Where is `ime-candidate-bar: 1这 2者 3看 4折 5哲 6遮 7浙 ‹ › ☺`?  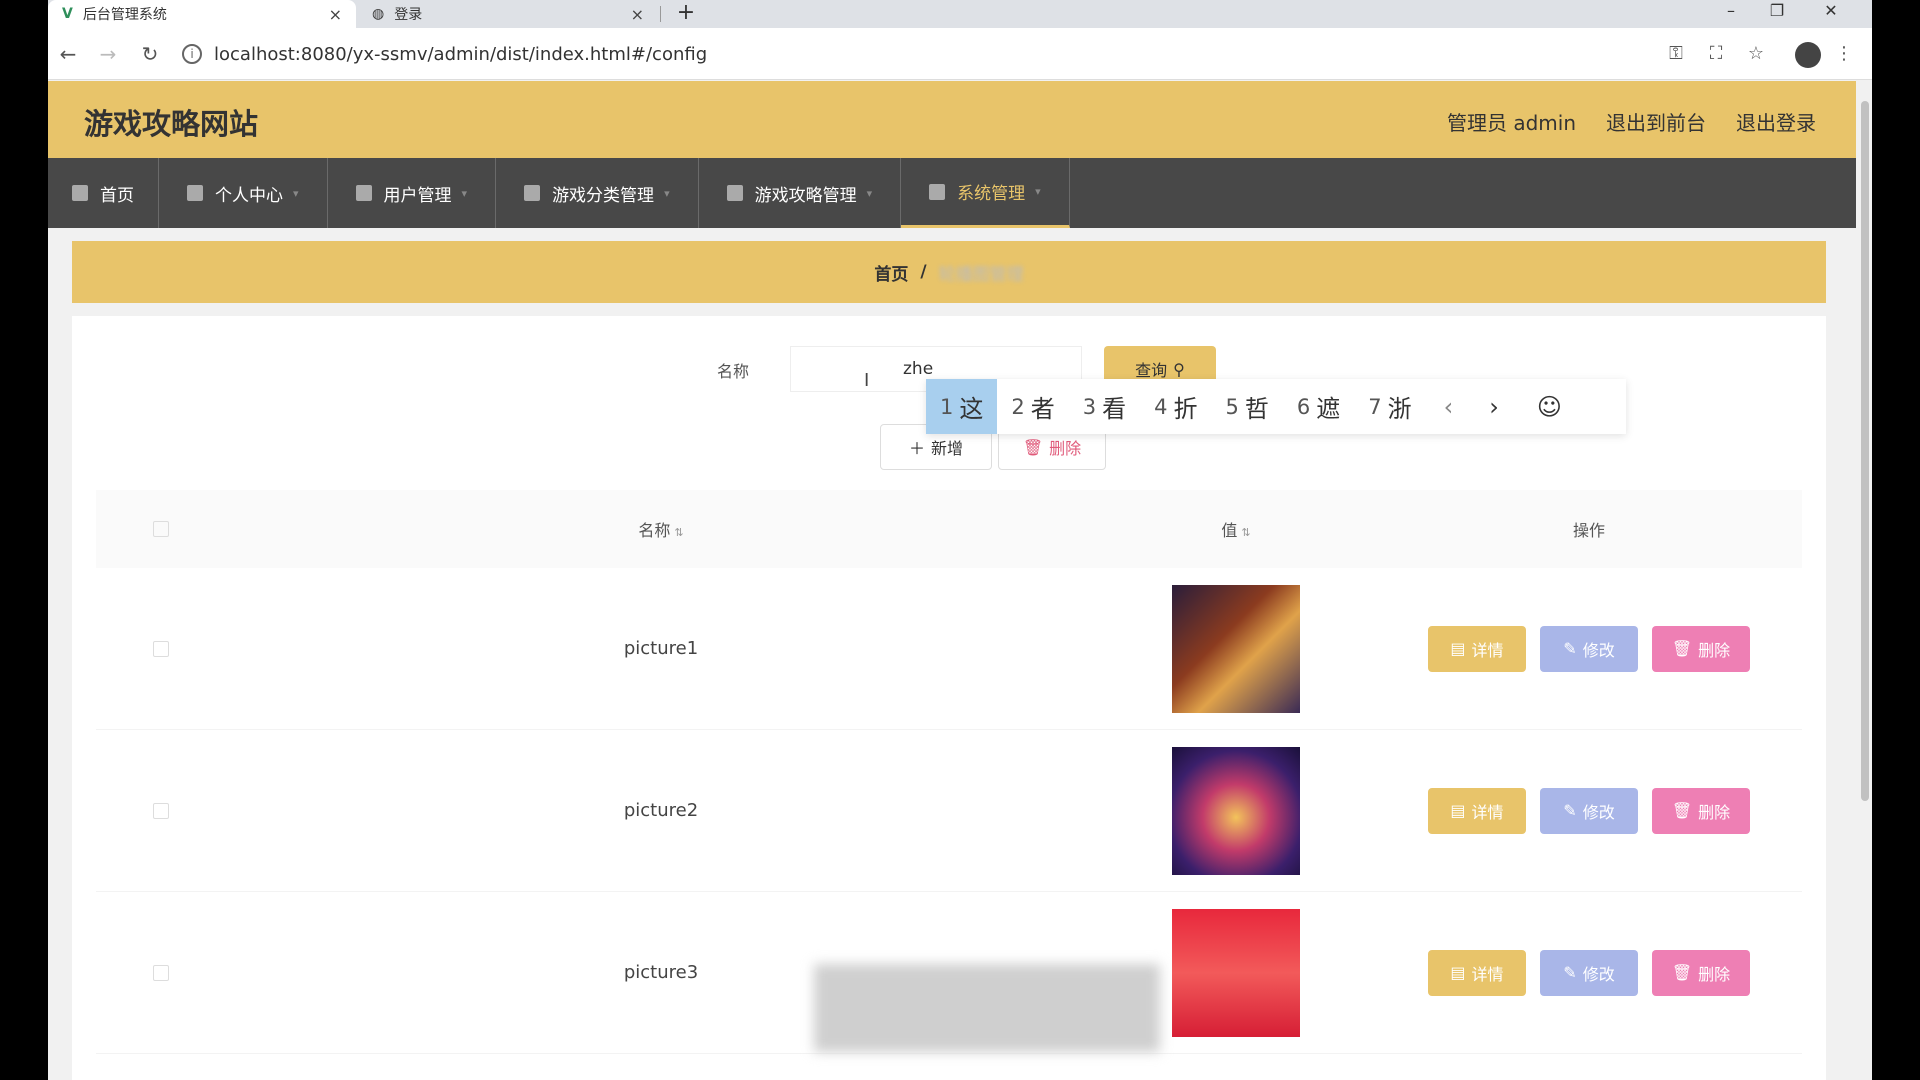
ime-candidate-bar: 1这 2者 3看 4折 5哲 6遮 7浙 ‹ › ☺ is located at coordinates (1276, 406).